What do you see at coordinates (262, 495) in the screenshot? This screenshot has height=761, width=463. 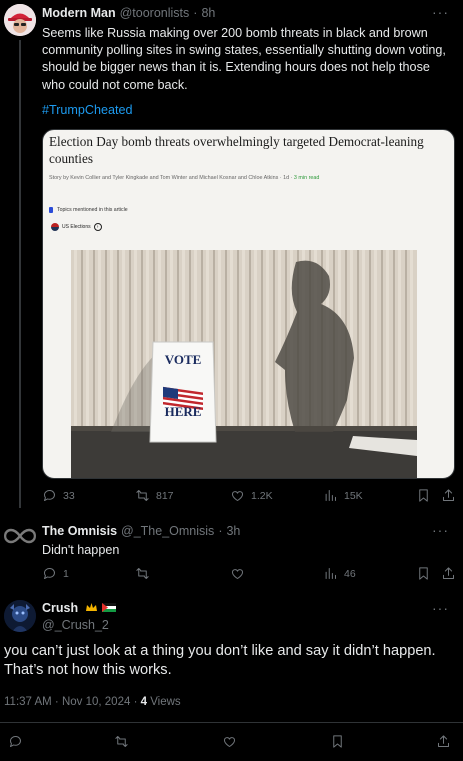 I see `like-count: 1.2K` at bounding box center [262, 495].